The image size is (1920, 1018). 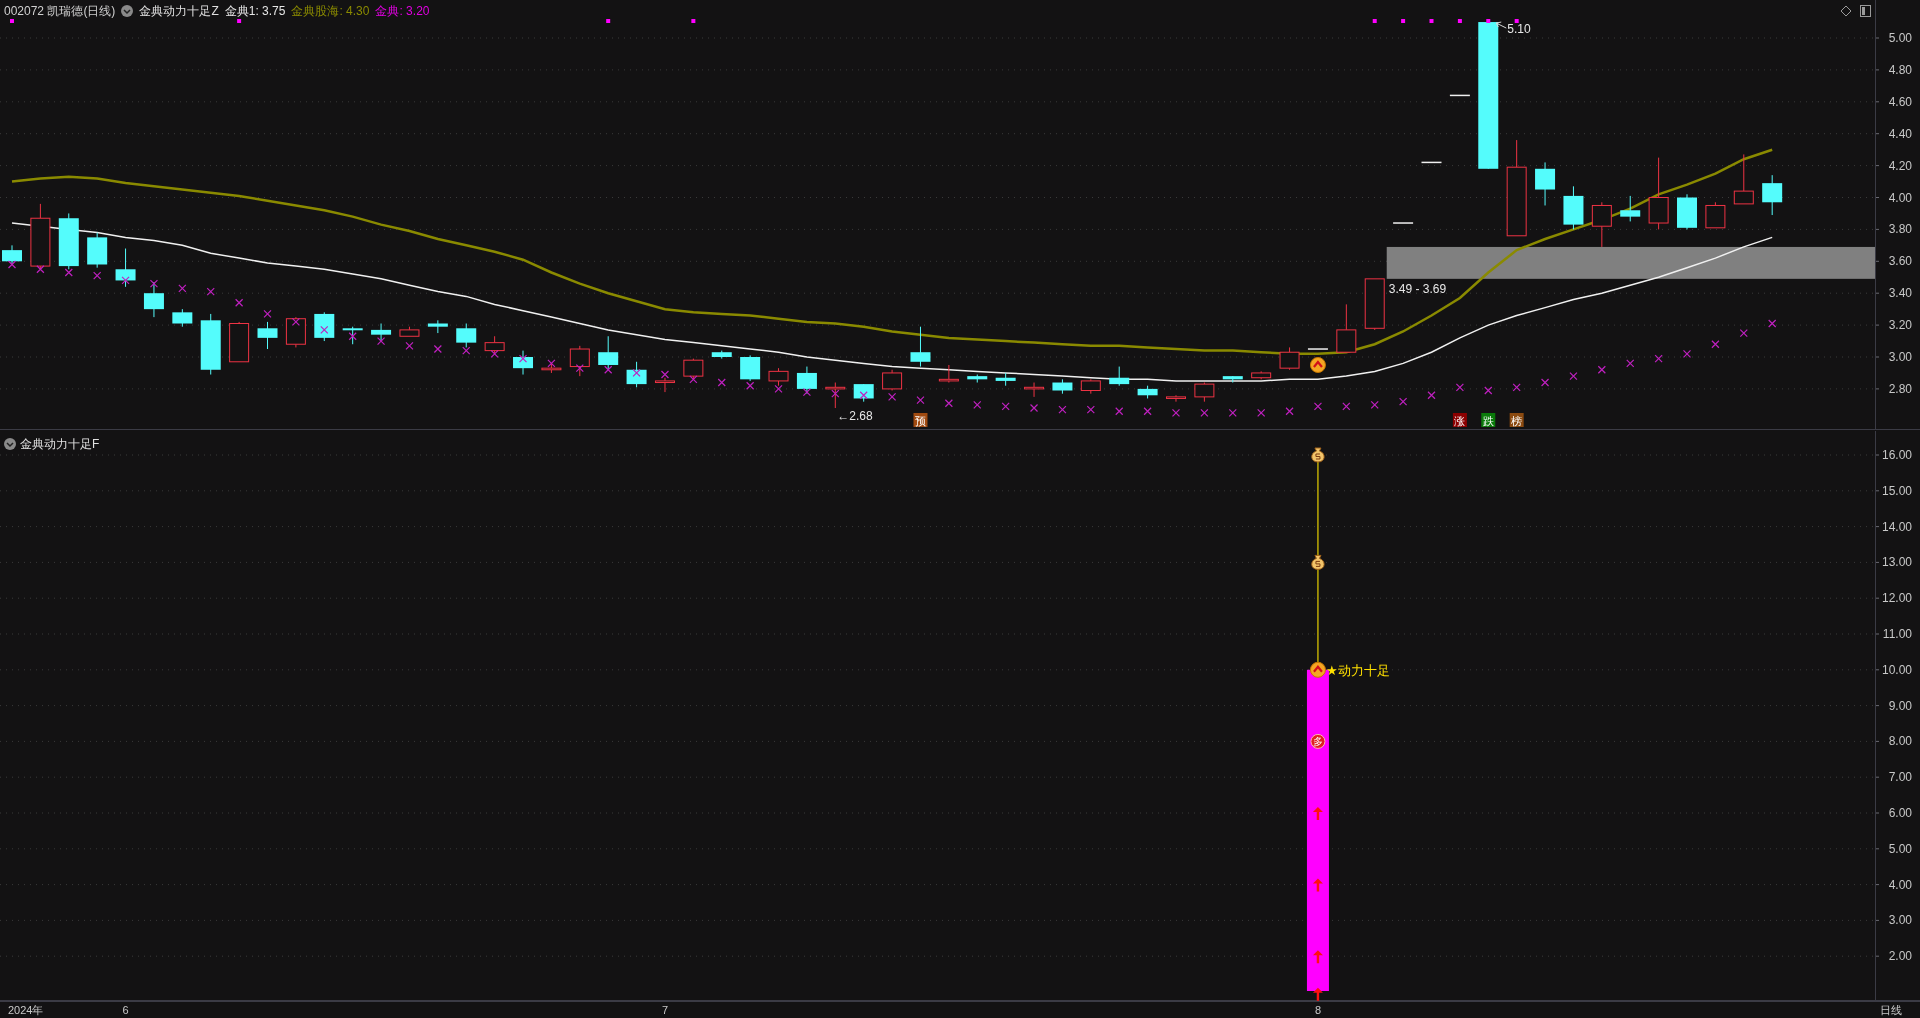 I want to click on axis-label: 14.00, so click(x=1896, y=526).